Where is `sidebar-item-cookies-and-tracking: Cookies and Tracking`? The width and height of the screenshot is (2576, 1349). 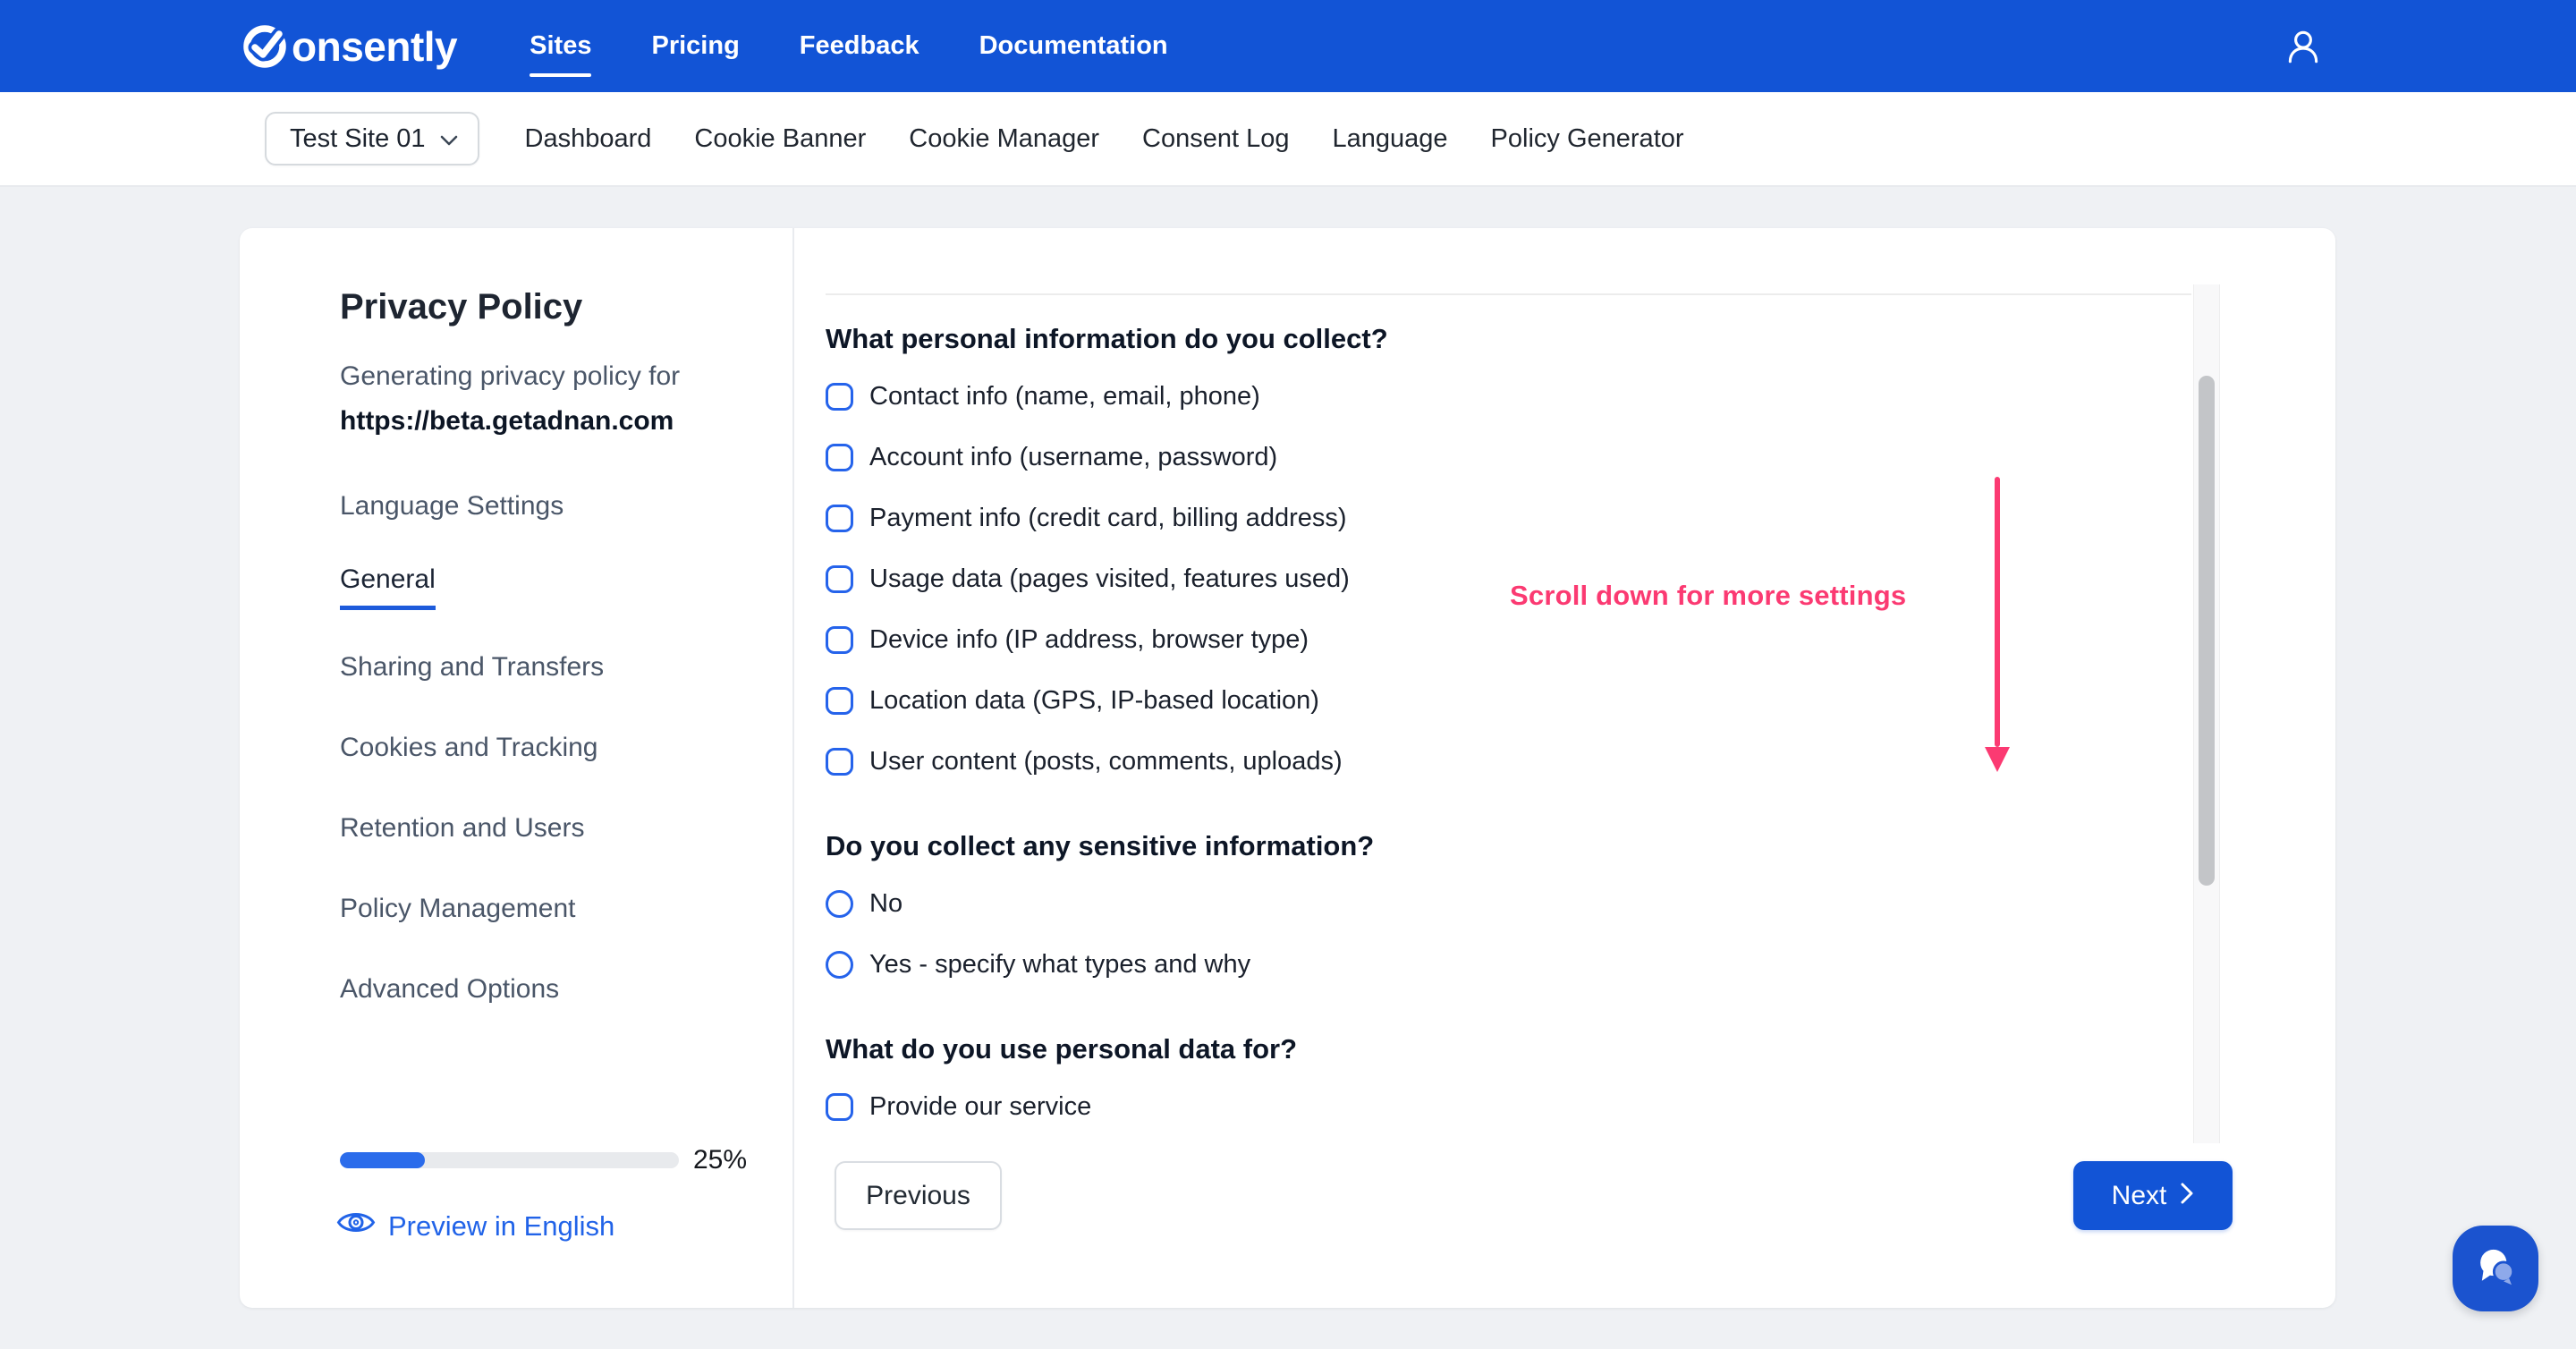
sidebar-item-cookies-and-tracking: Cookies and Tracking is located at coordinates (472, 748).